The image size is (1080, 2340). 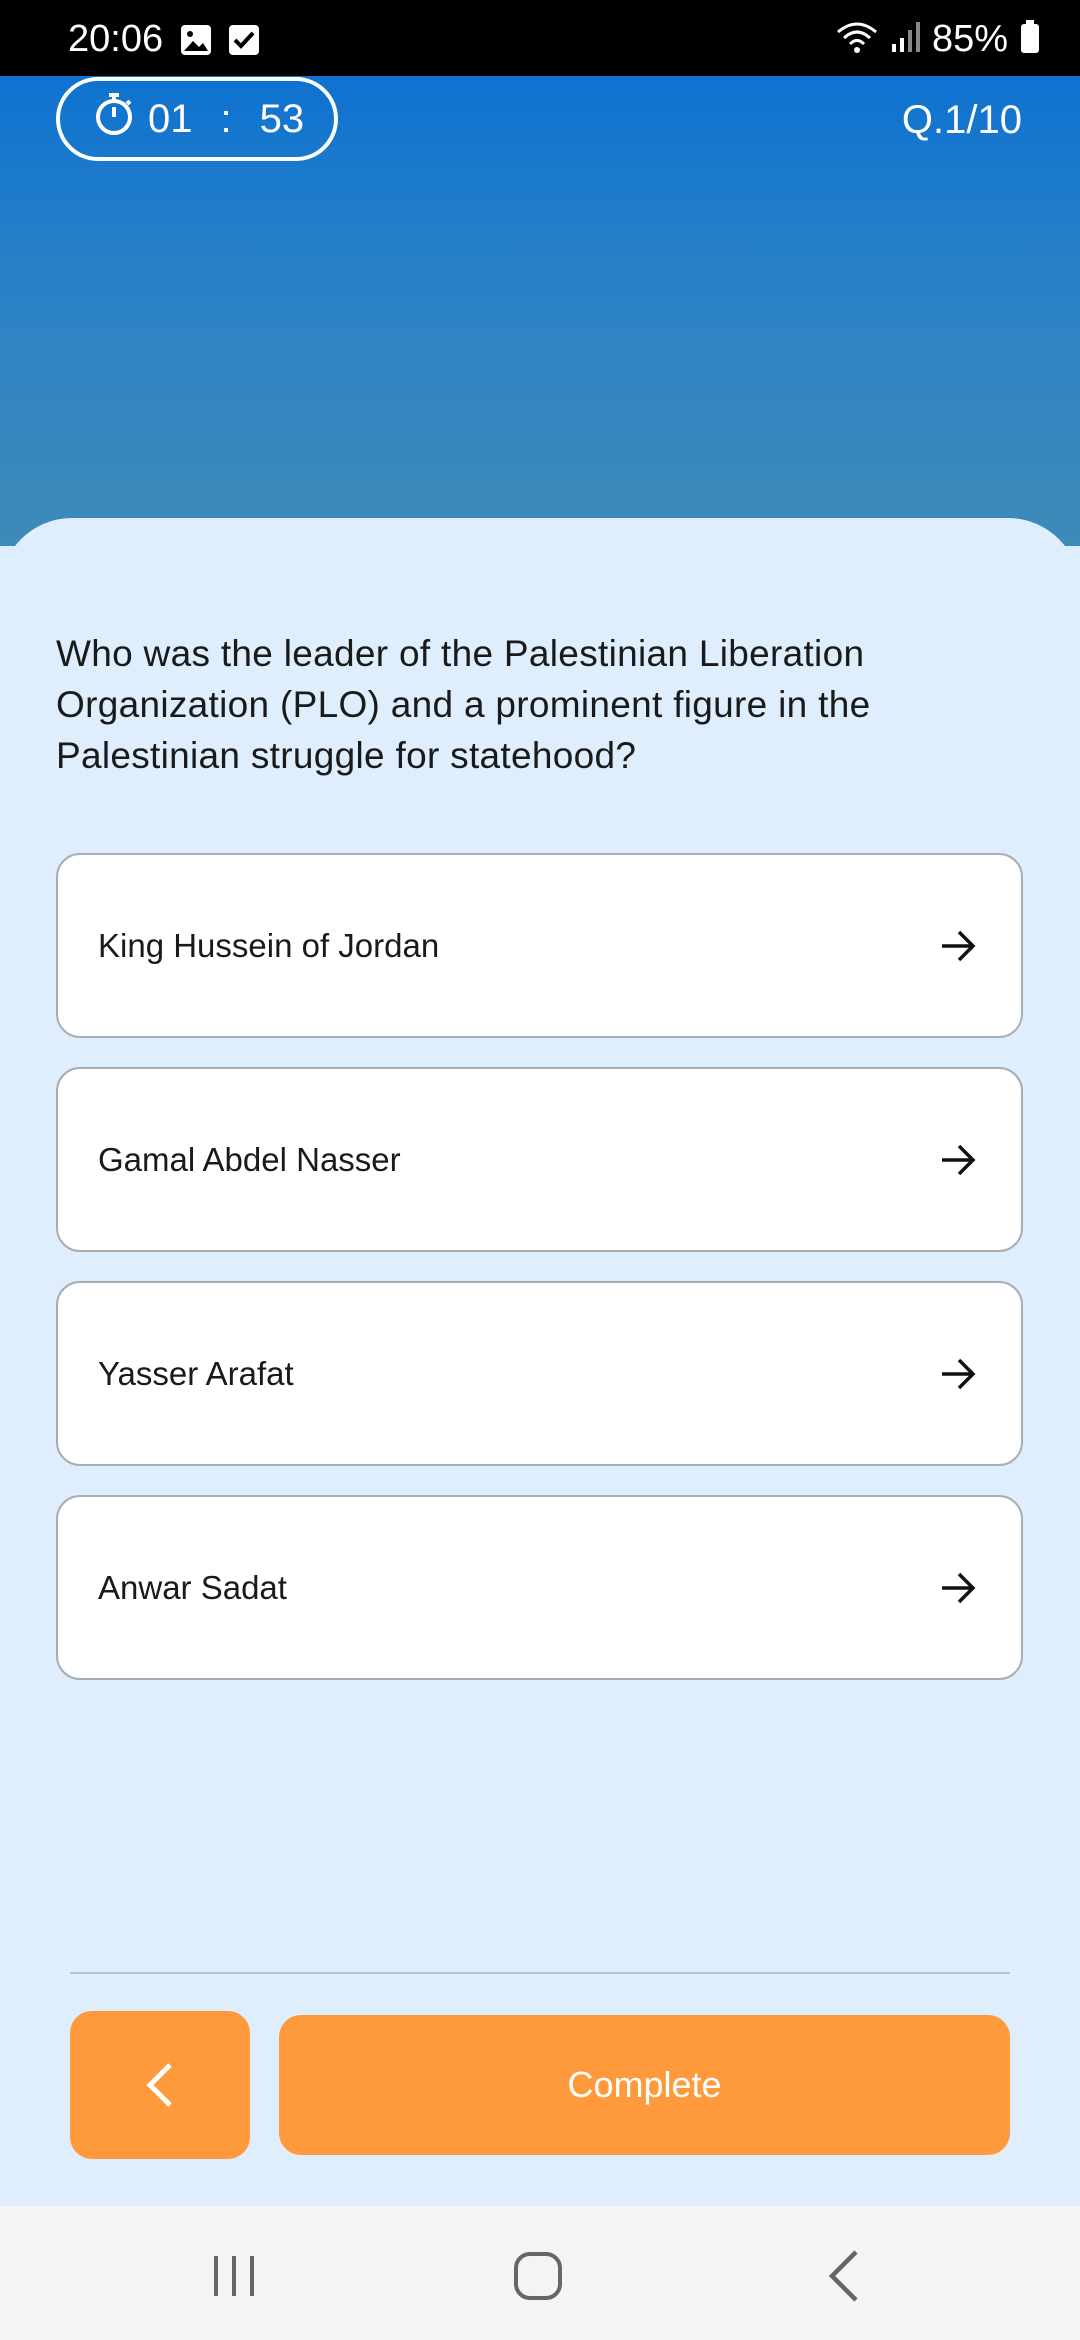 What do you see at coordinates (961, 120) in the screenshot?
I see `question-counter: Q.1/10` at bounding box center [961, 120].